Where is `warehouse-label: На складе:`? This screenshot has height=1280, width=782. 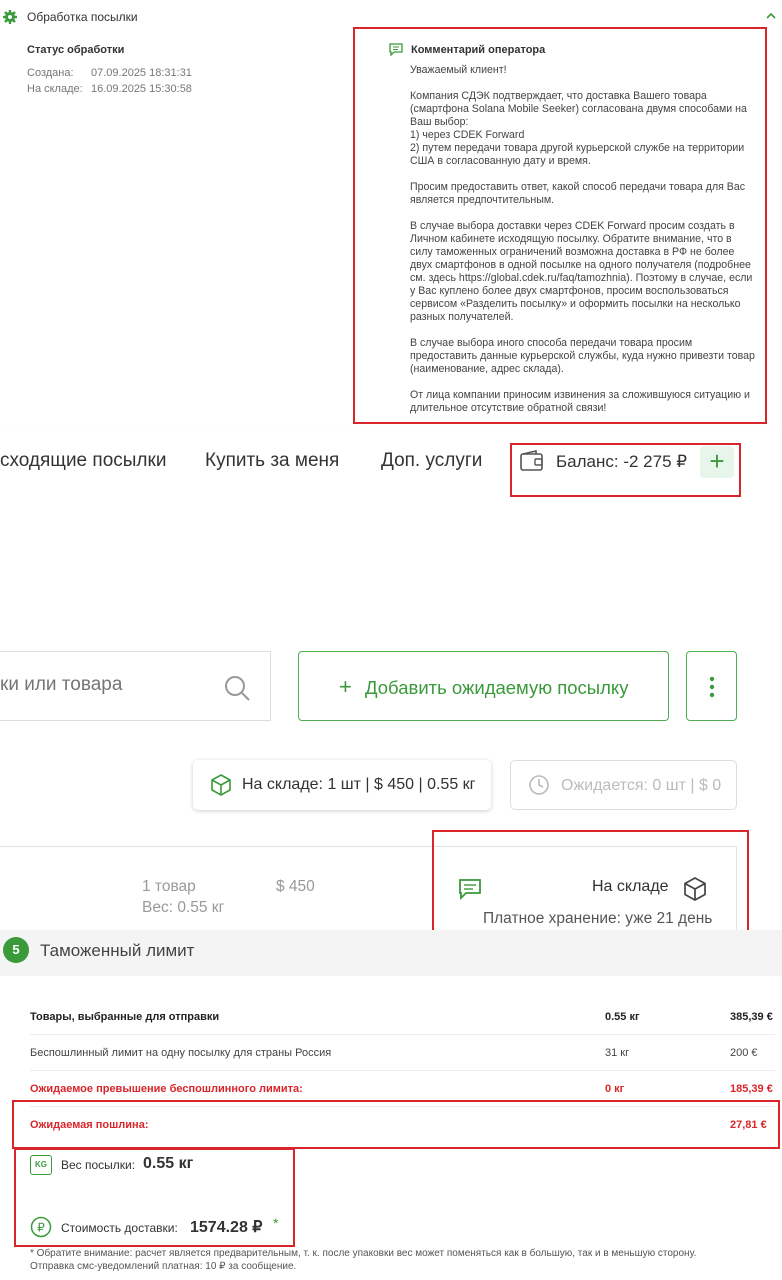 warehouse-label: На складе: is located at coordinates (55, 89).